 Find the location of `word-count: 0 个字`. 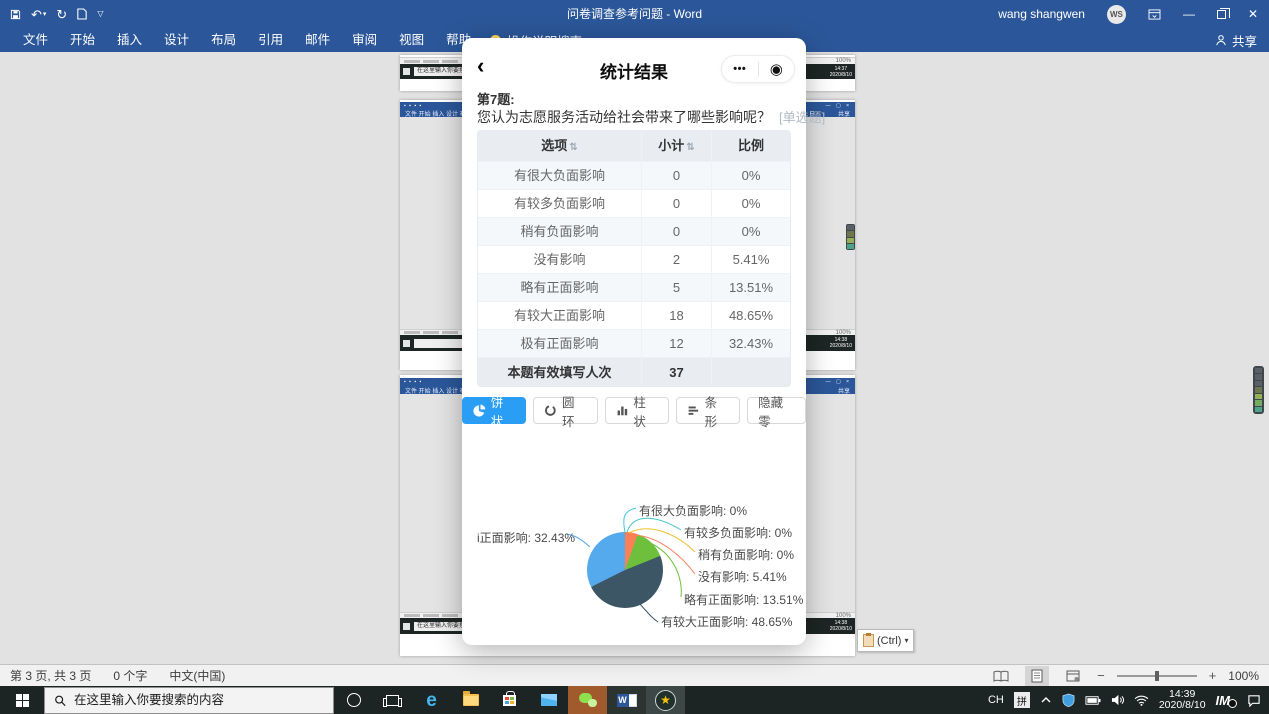

word-count: 0 个字 is located at coordinates (130, 675).